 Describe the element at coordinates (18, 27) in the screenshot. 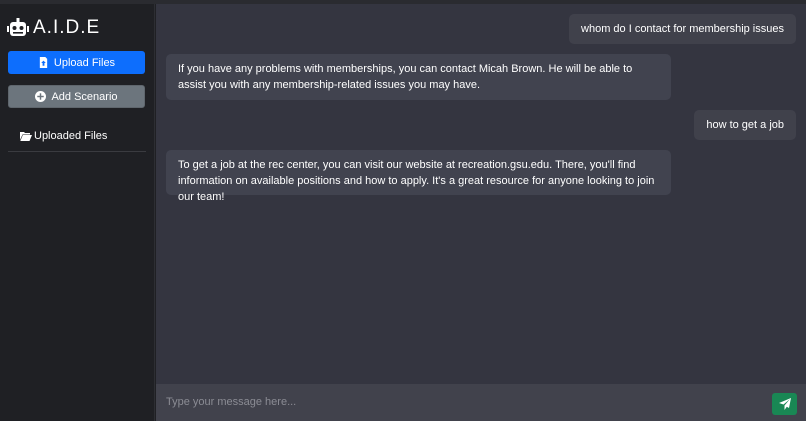

I see `robot-icon` at that location.